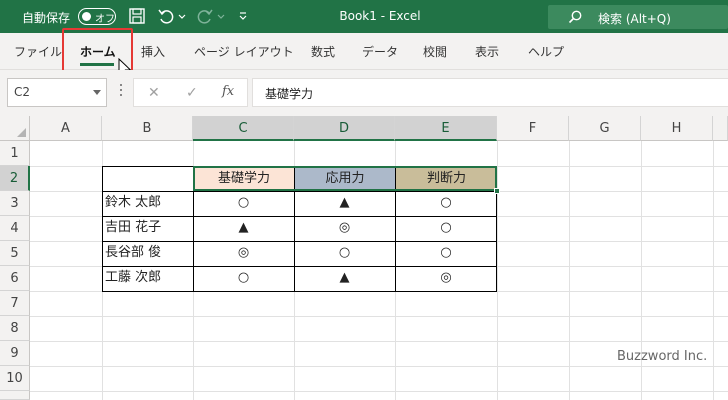 This screenshot has height=400, width=728. Describe the element at coordinates (497, 191) in the screenshot. I see `fill-handle` at that location.